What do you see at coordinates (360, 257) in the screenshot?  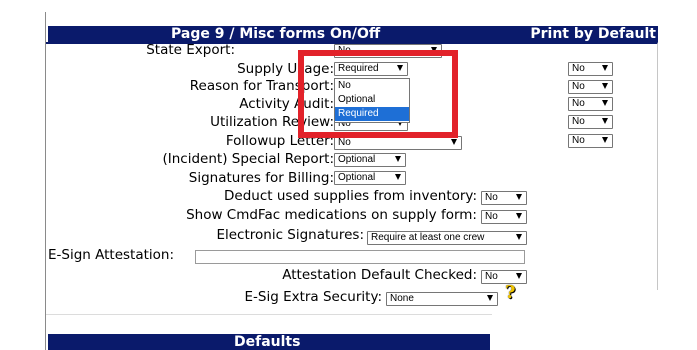 I see `esign-attestation-input` at bounding box center [360, 257].